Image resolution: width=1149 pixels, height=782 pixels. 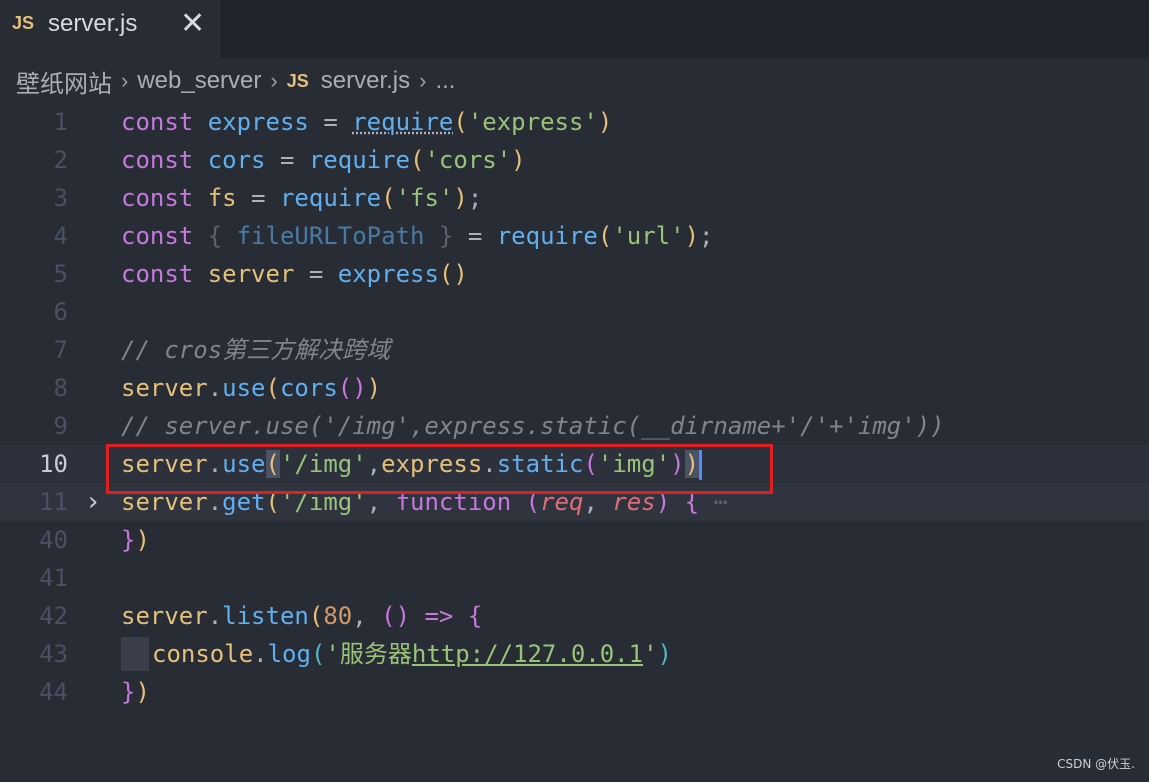 I want to click on code-text: console.log('服务器http://127.0.0.1'), so click(x=412, y=654).